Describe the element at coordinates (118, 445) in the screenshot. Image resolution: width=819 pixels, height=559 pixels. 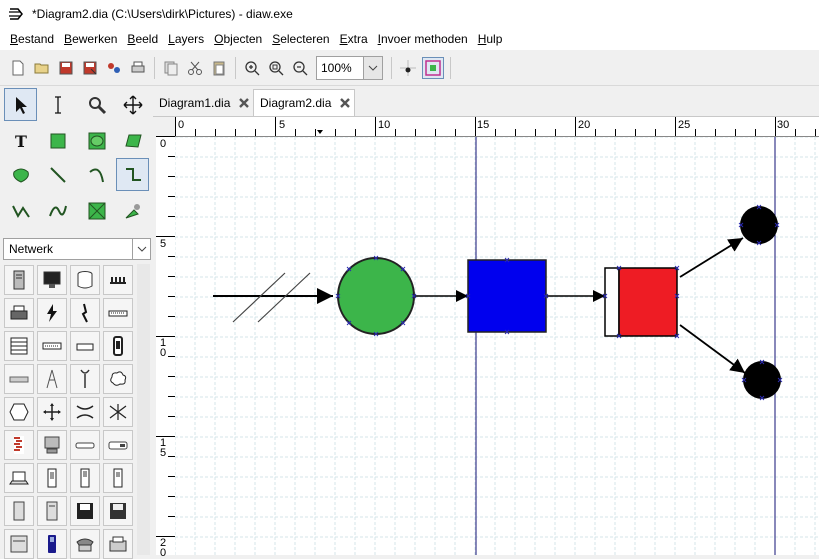
I see `tape-unit-icon` at that location.